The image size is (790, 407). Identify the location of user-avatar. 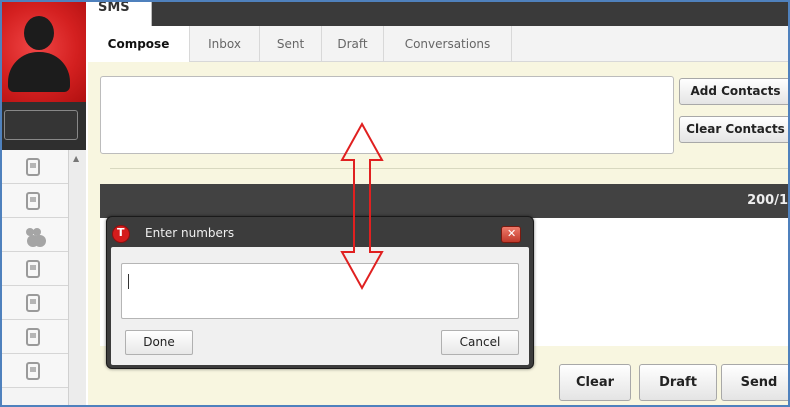
(44, 52).